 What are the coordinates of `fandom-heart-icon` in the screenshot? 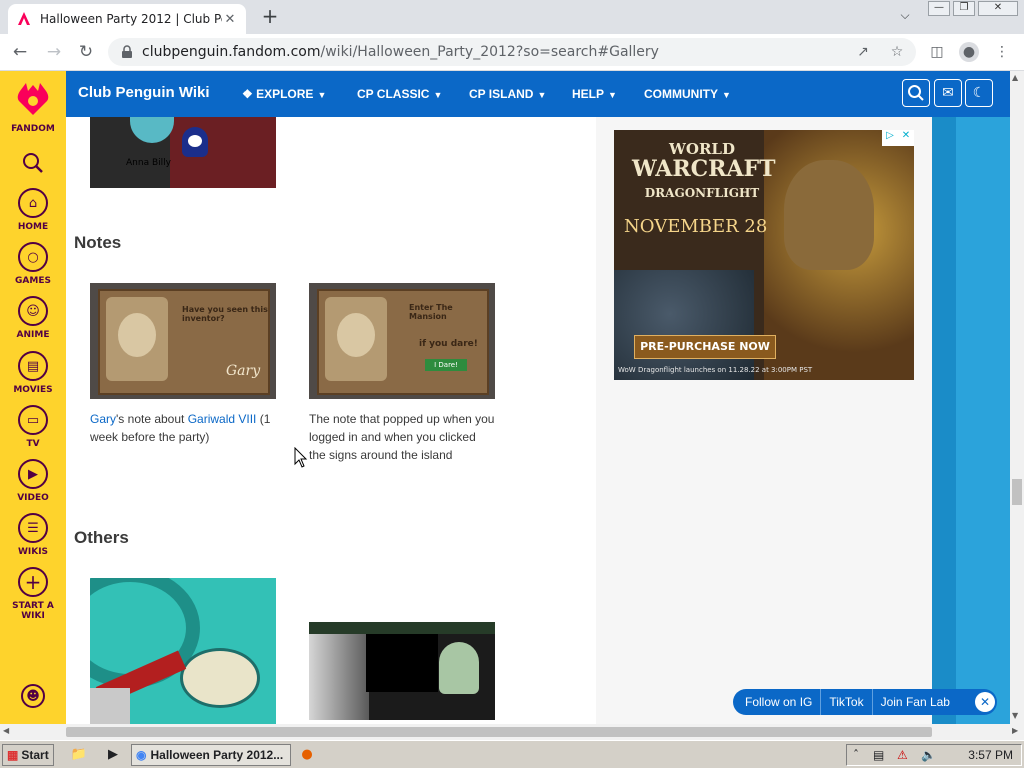 It's located at (33, 99).